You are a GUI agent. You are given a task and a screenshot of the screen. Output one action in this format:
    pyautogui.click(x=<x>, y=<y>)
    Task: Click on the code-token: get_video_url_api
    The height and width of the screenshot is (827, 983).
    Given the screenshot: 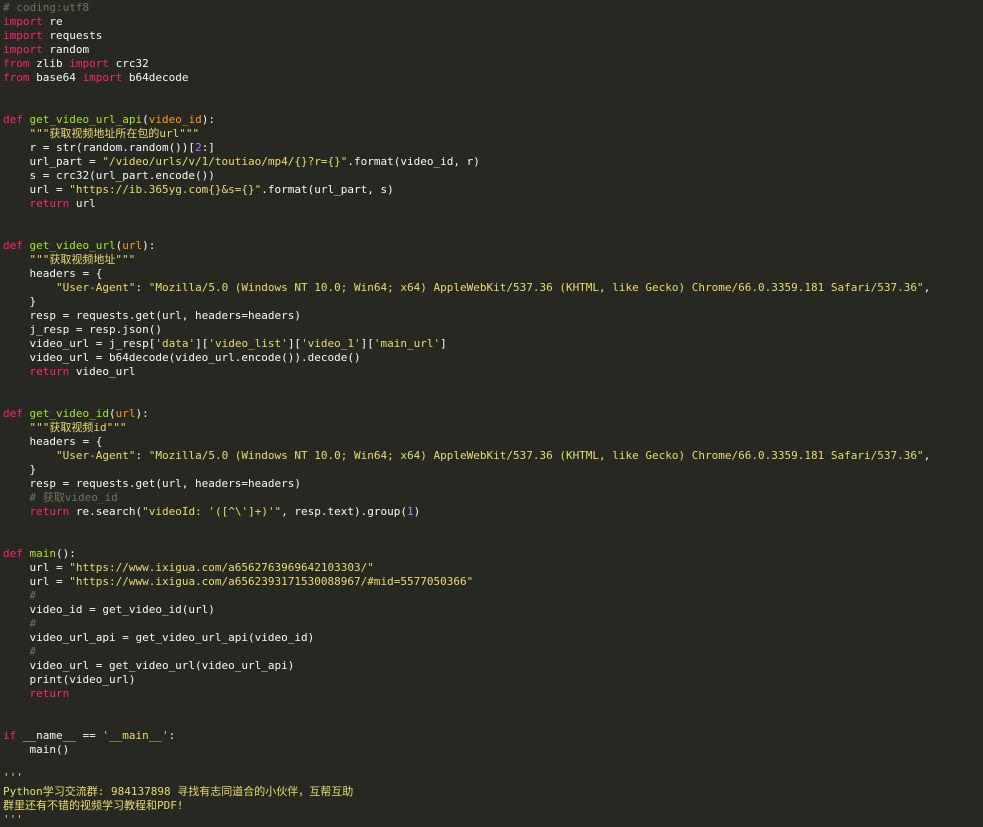 What is the action you would take?
    pyautogui.click(x=86, y=119)
    